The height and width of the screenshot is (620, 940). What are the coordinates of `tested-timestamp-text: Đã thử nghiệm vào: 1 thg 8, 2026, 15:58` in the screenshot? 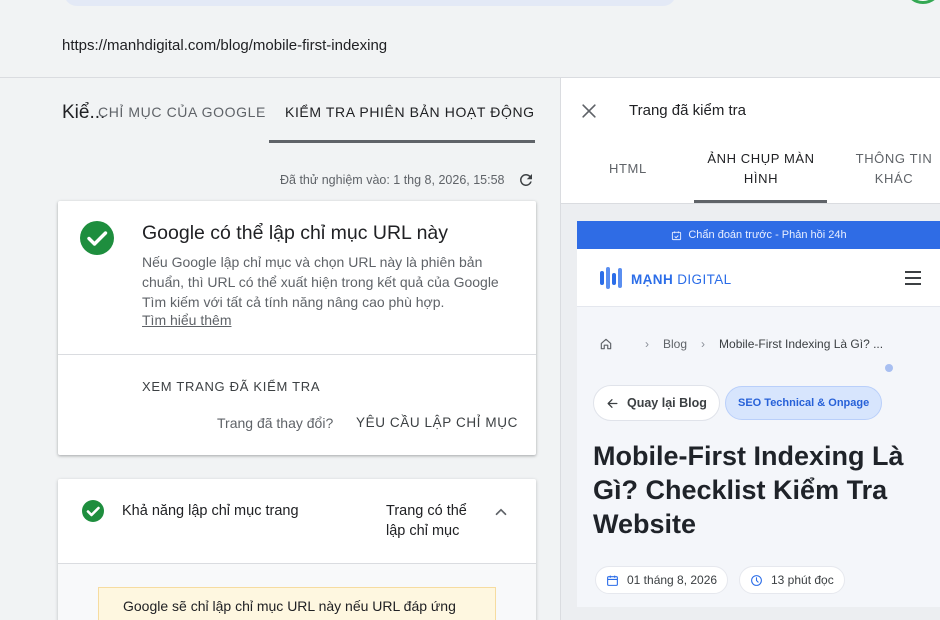 It's located at (392, 180).